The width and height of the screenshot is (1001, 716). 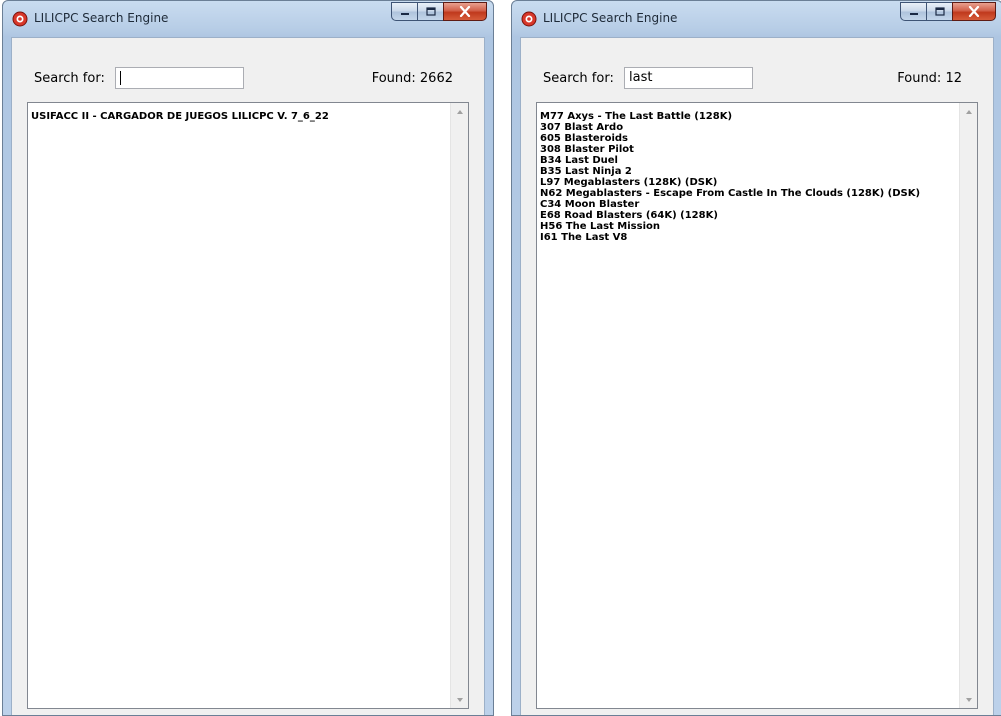 What do you see at coordinates (120, 78) in the screenshot?
I see `text-caret` at bounding box center [120, 78].